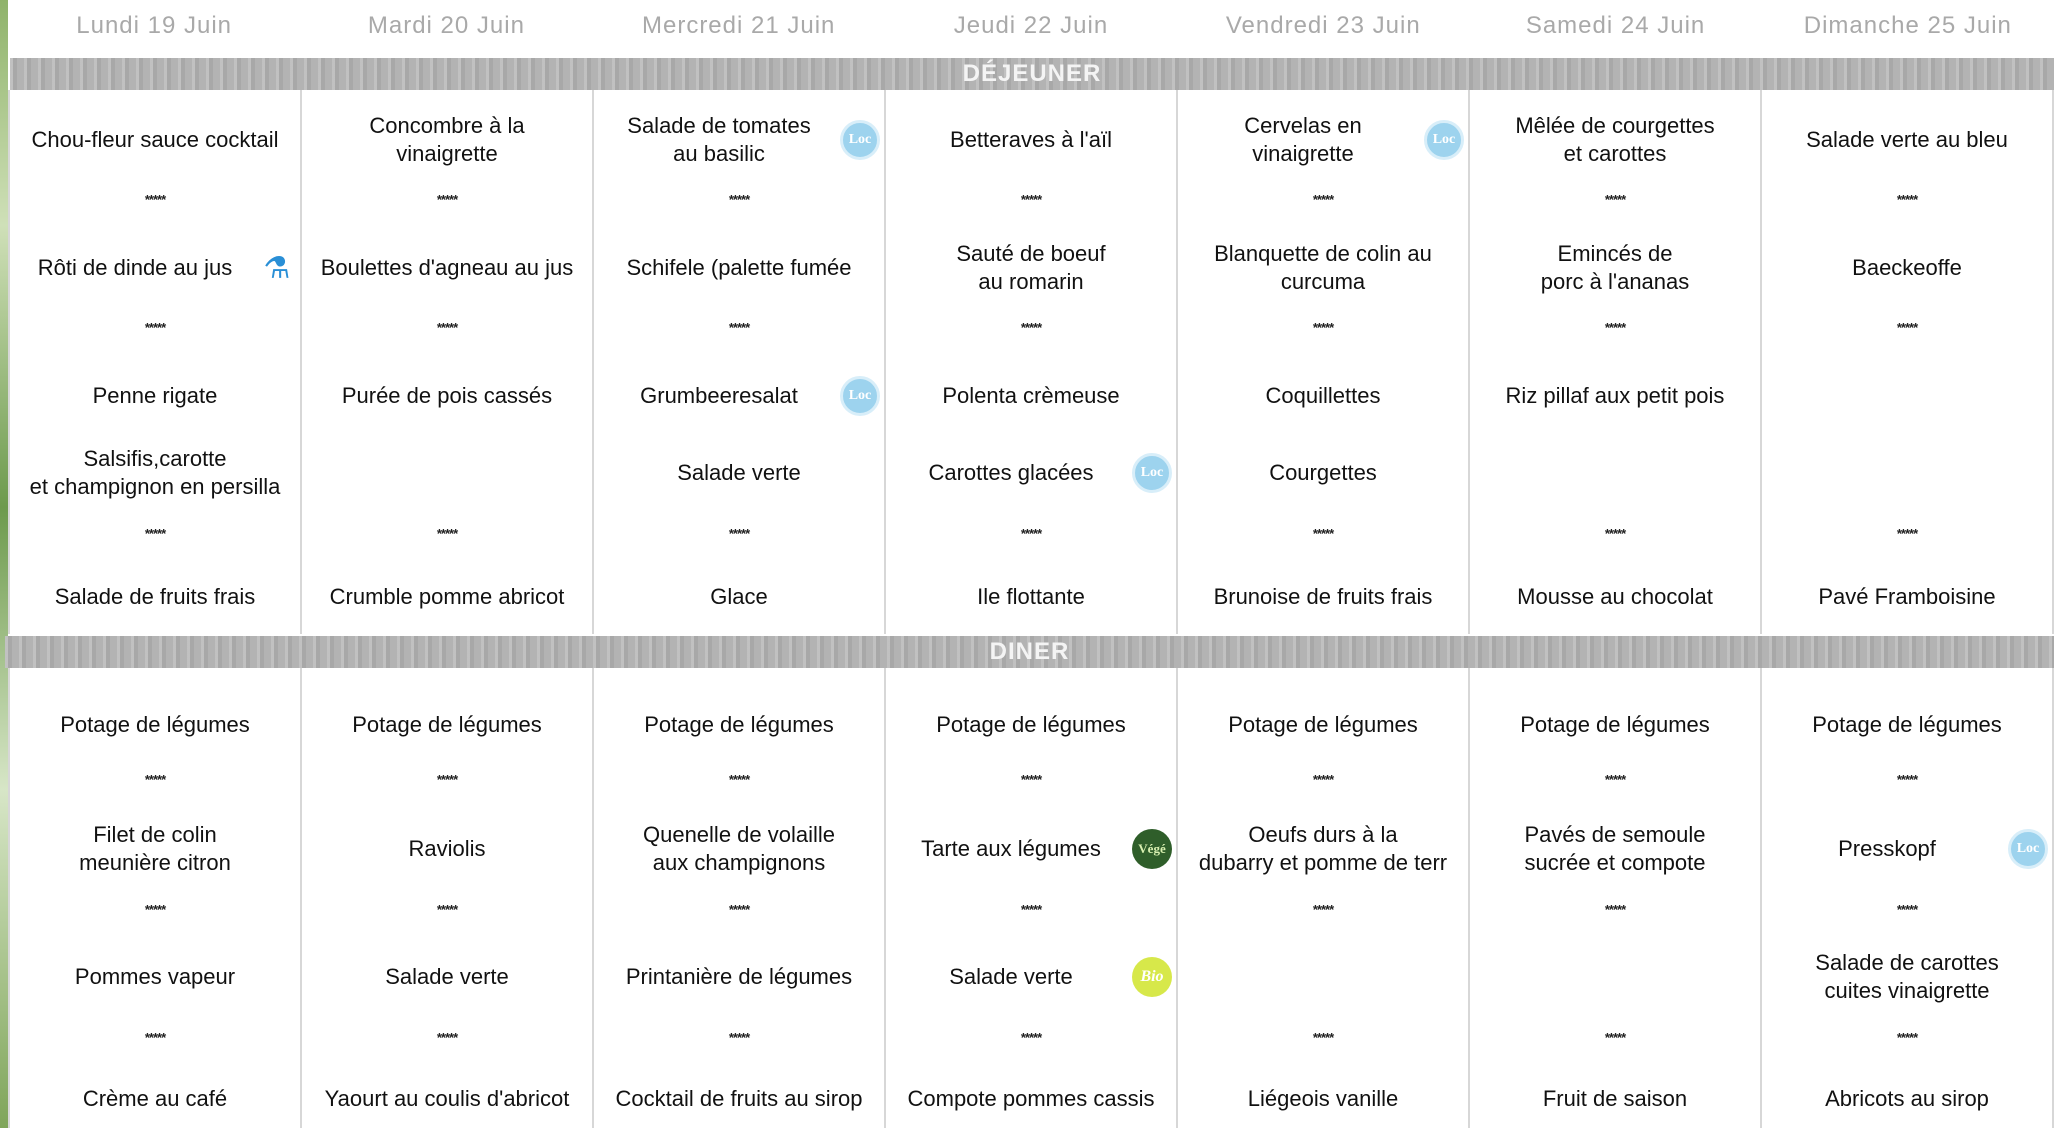 This screenshot has height=1128, width=2054. I want to click on lunch-starter: Cervelas en vinaigrette, so click(1303, 139).